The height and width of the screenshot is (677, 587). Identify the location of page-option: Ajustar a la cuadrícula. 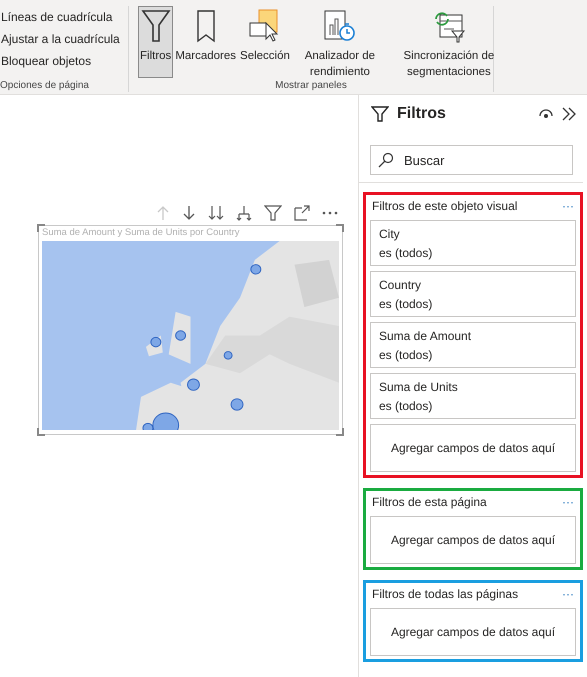
(64, 39).